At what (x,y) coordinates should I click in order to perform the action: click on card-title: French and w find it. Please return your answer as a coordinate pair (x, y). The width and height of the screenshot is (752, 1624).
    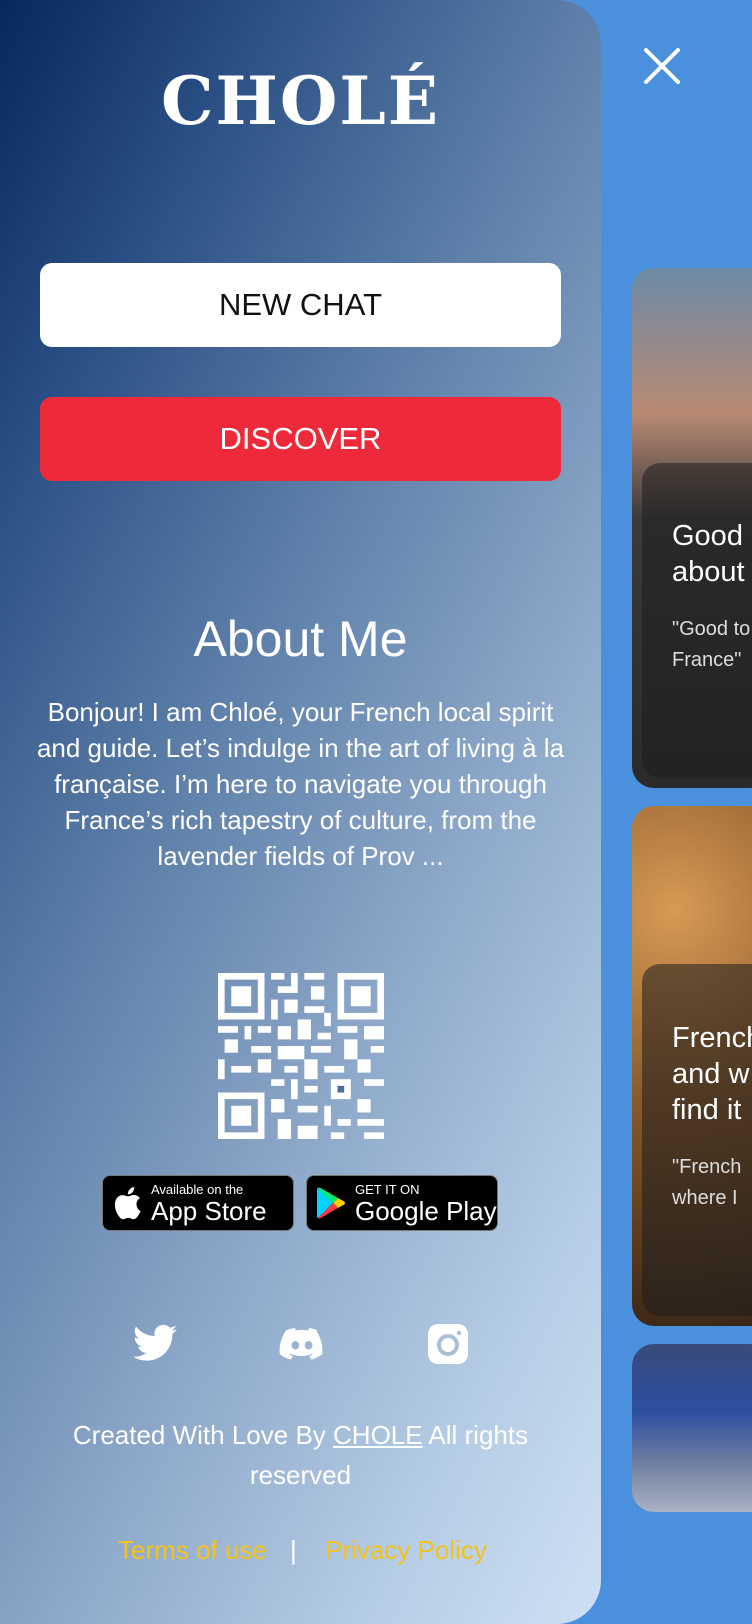
    Looking at the image, I should click on (712, 1074).